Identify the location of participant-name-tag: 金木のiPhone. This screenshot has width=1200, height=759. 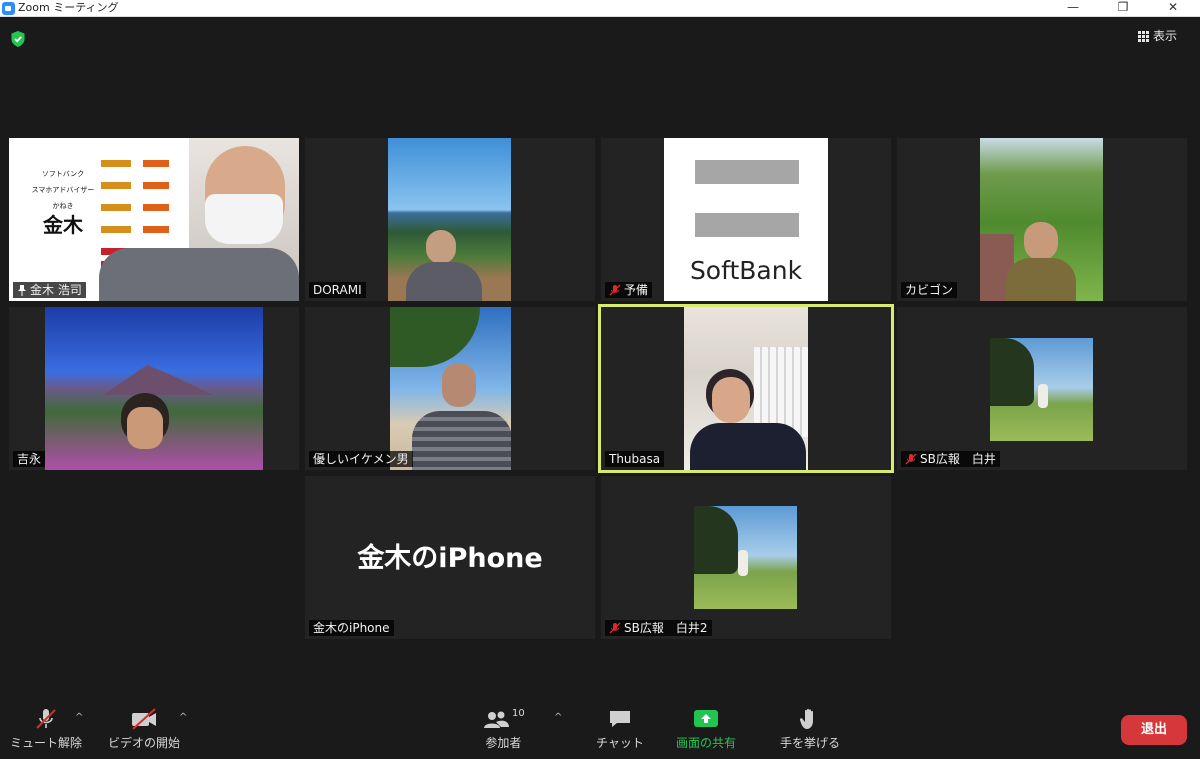
(351, 628).